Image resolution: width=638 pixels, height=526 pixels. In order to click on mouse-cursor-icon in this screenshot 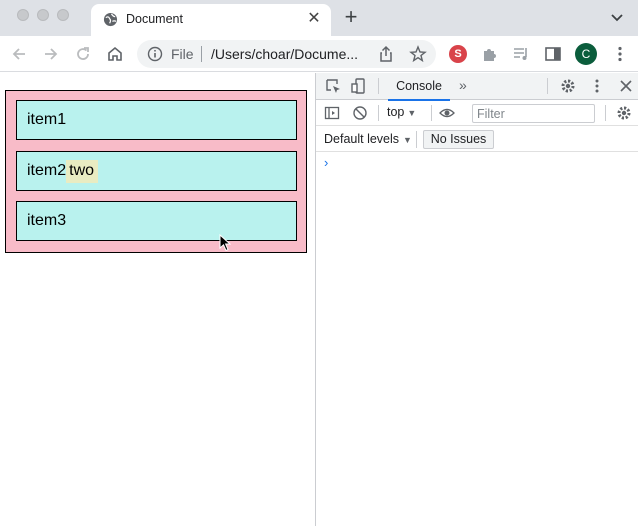, I will do `click(225, 243)`.